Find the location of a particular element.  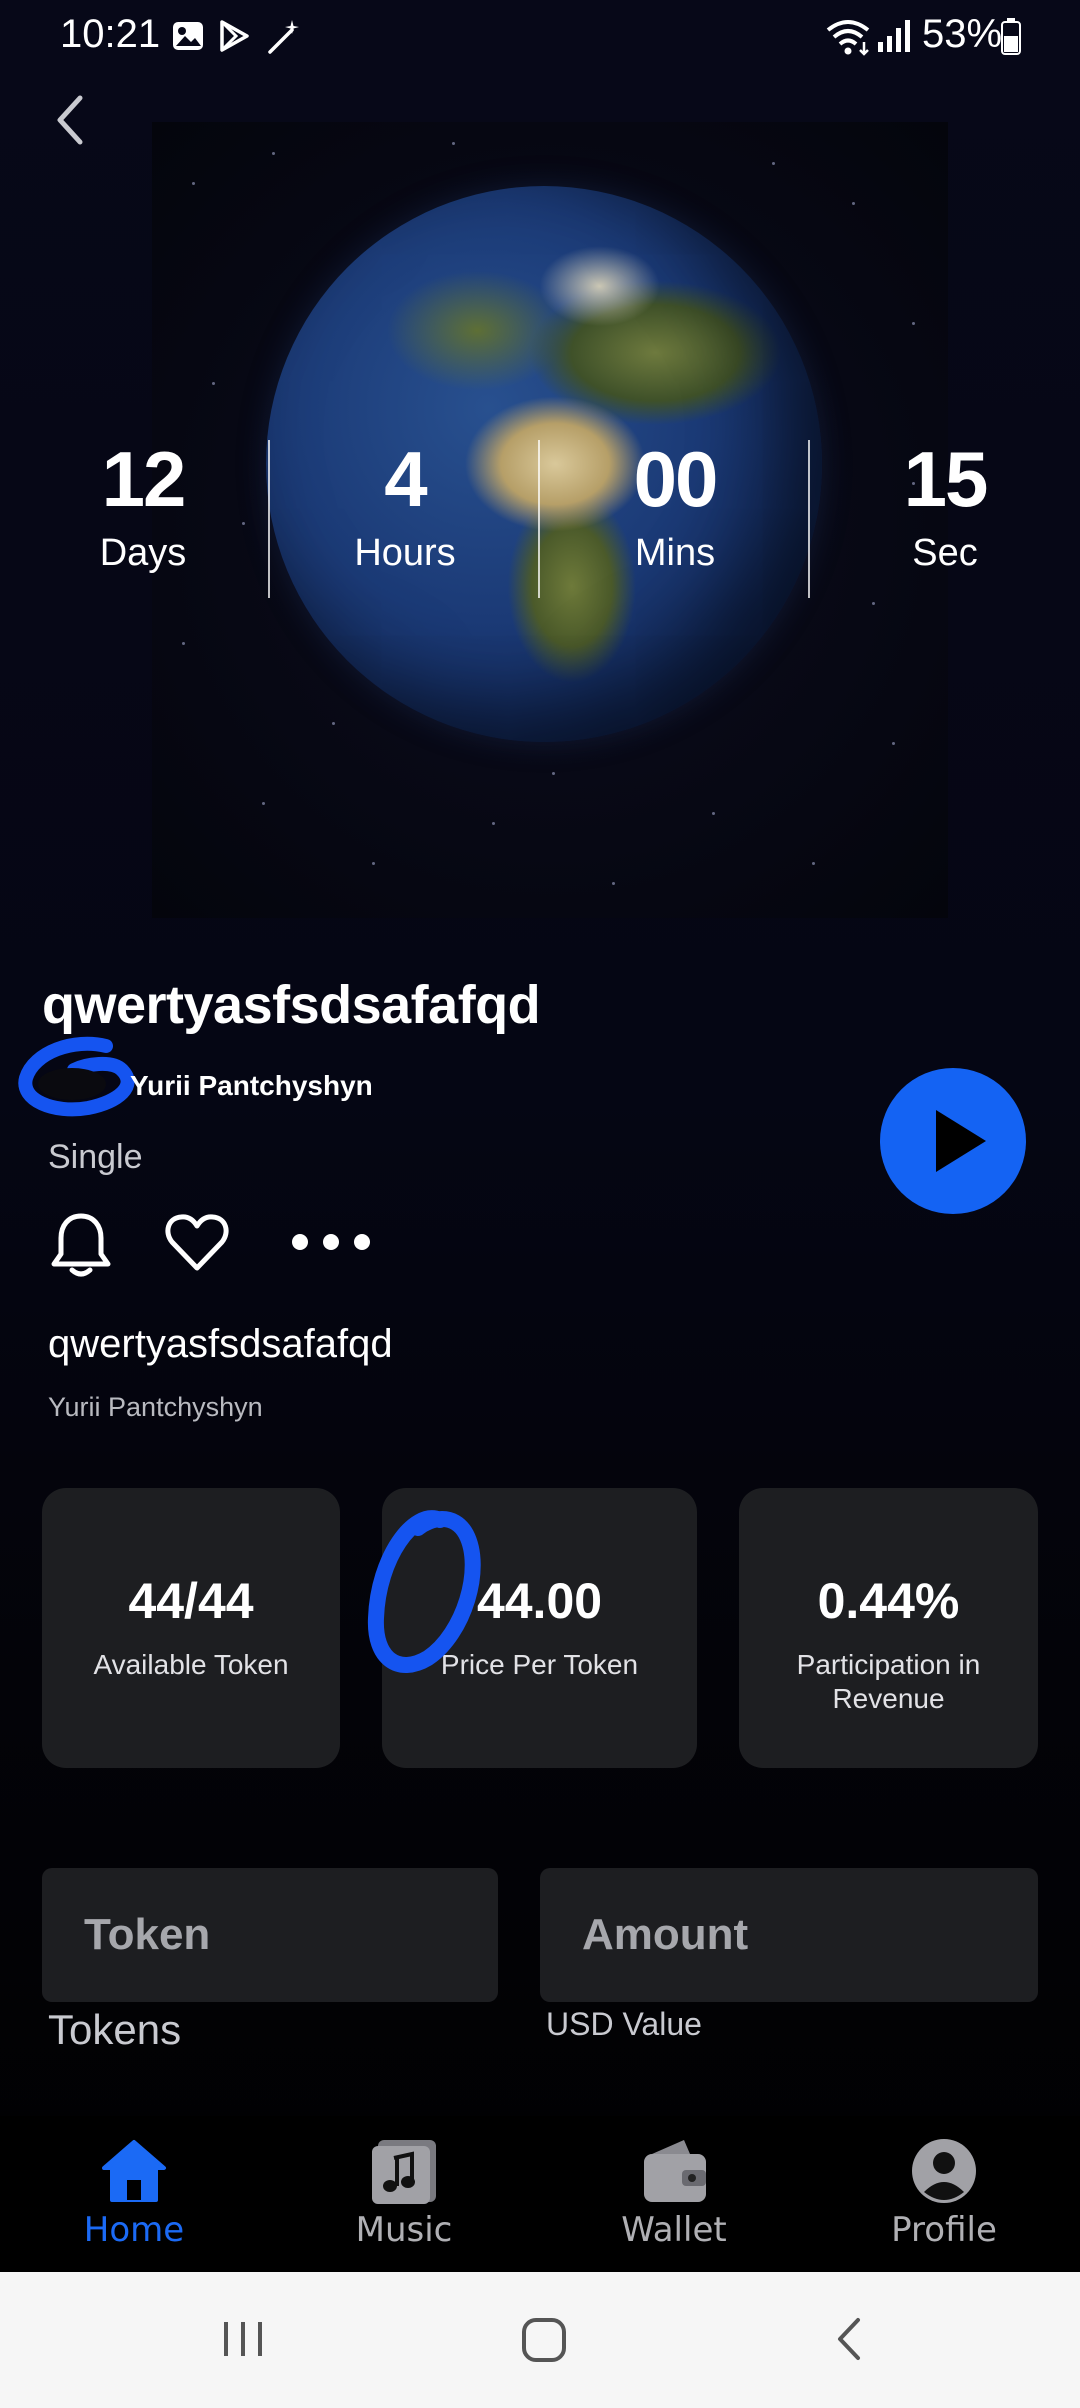

countdown-mins: 00 Mins is located at coordinates (675, 507).